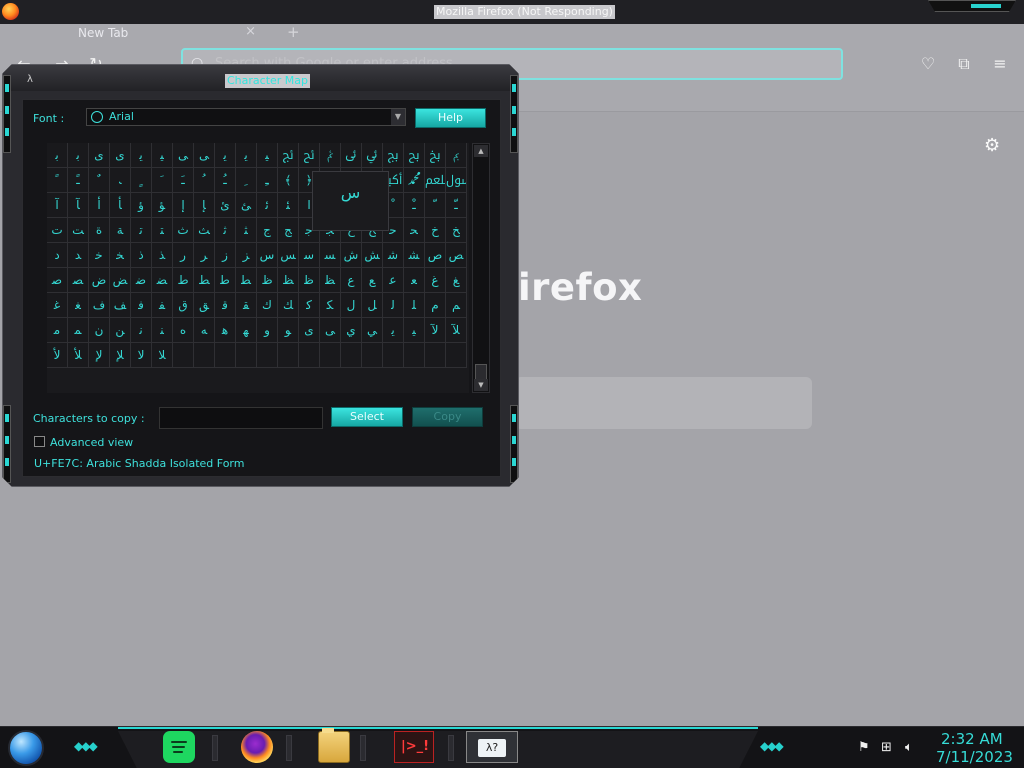 The image size is (1024, 768). Describe the element at coordinates (309, 255) in the screenshot. I see `char-cell: ﺳ` at that location.